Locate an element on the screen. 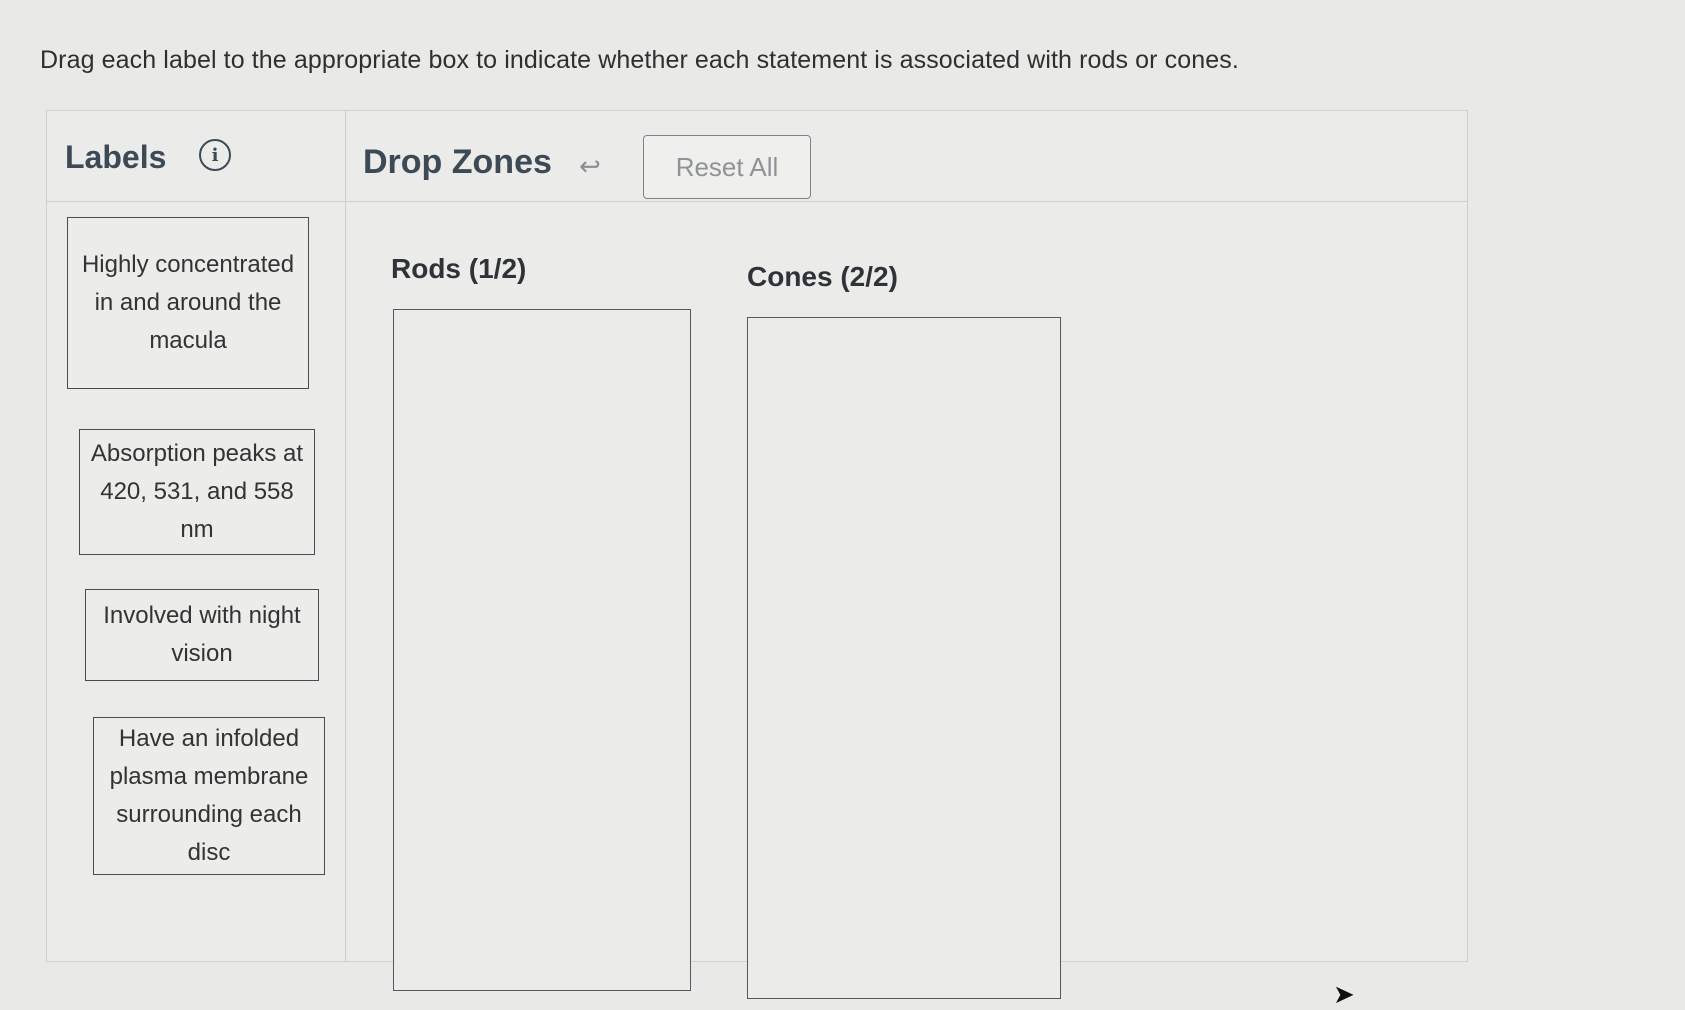  cones-drop-zone is located at coordinates (904, 658).